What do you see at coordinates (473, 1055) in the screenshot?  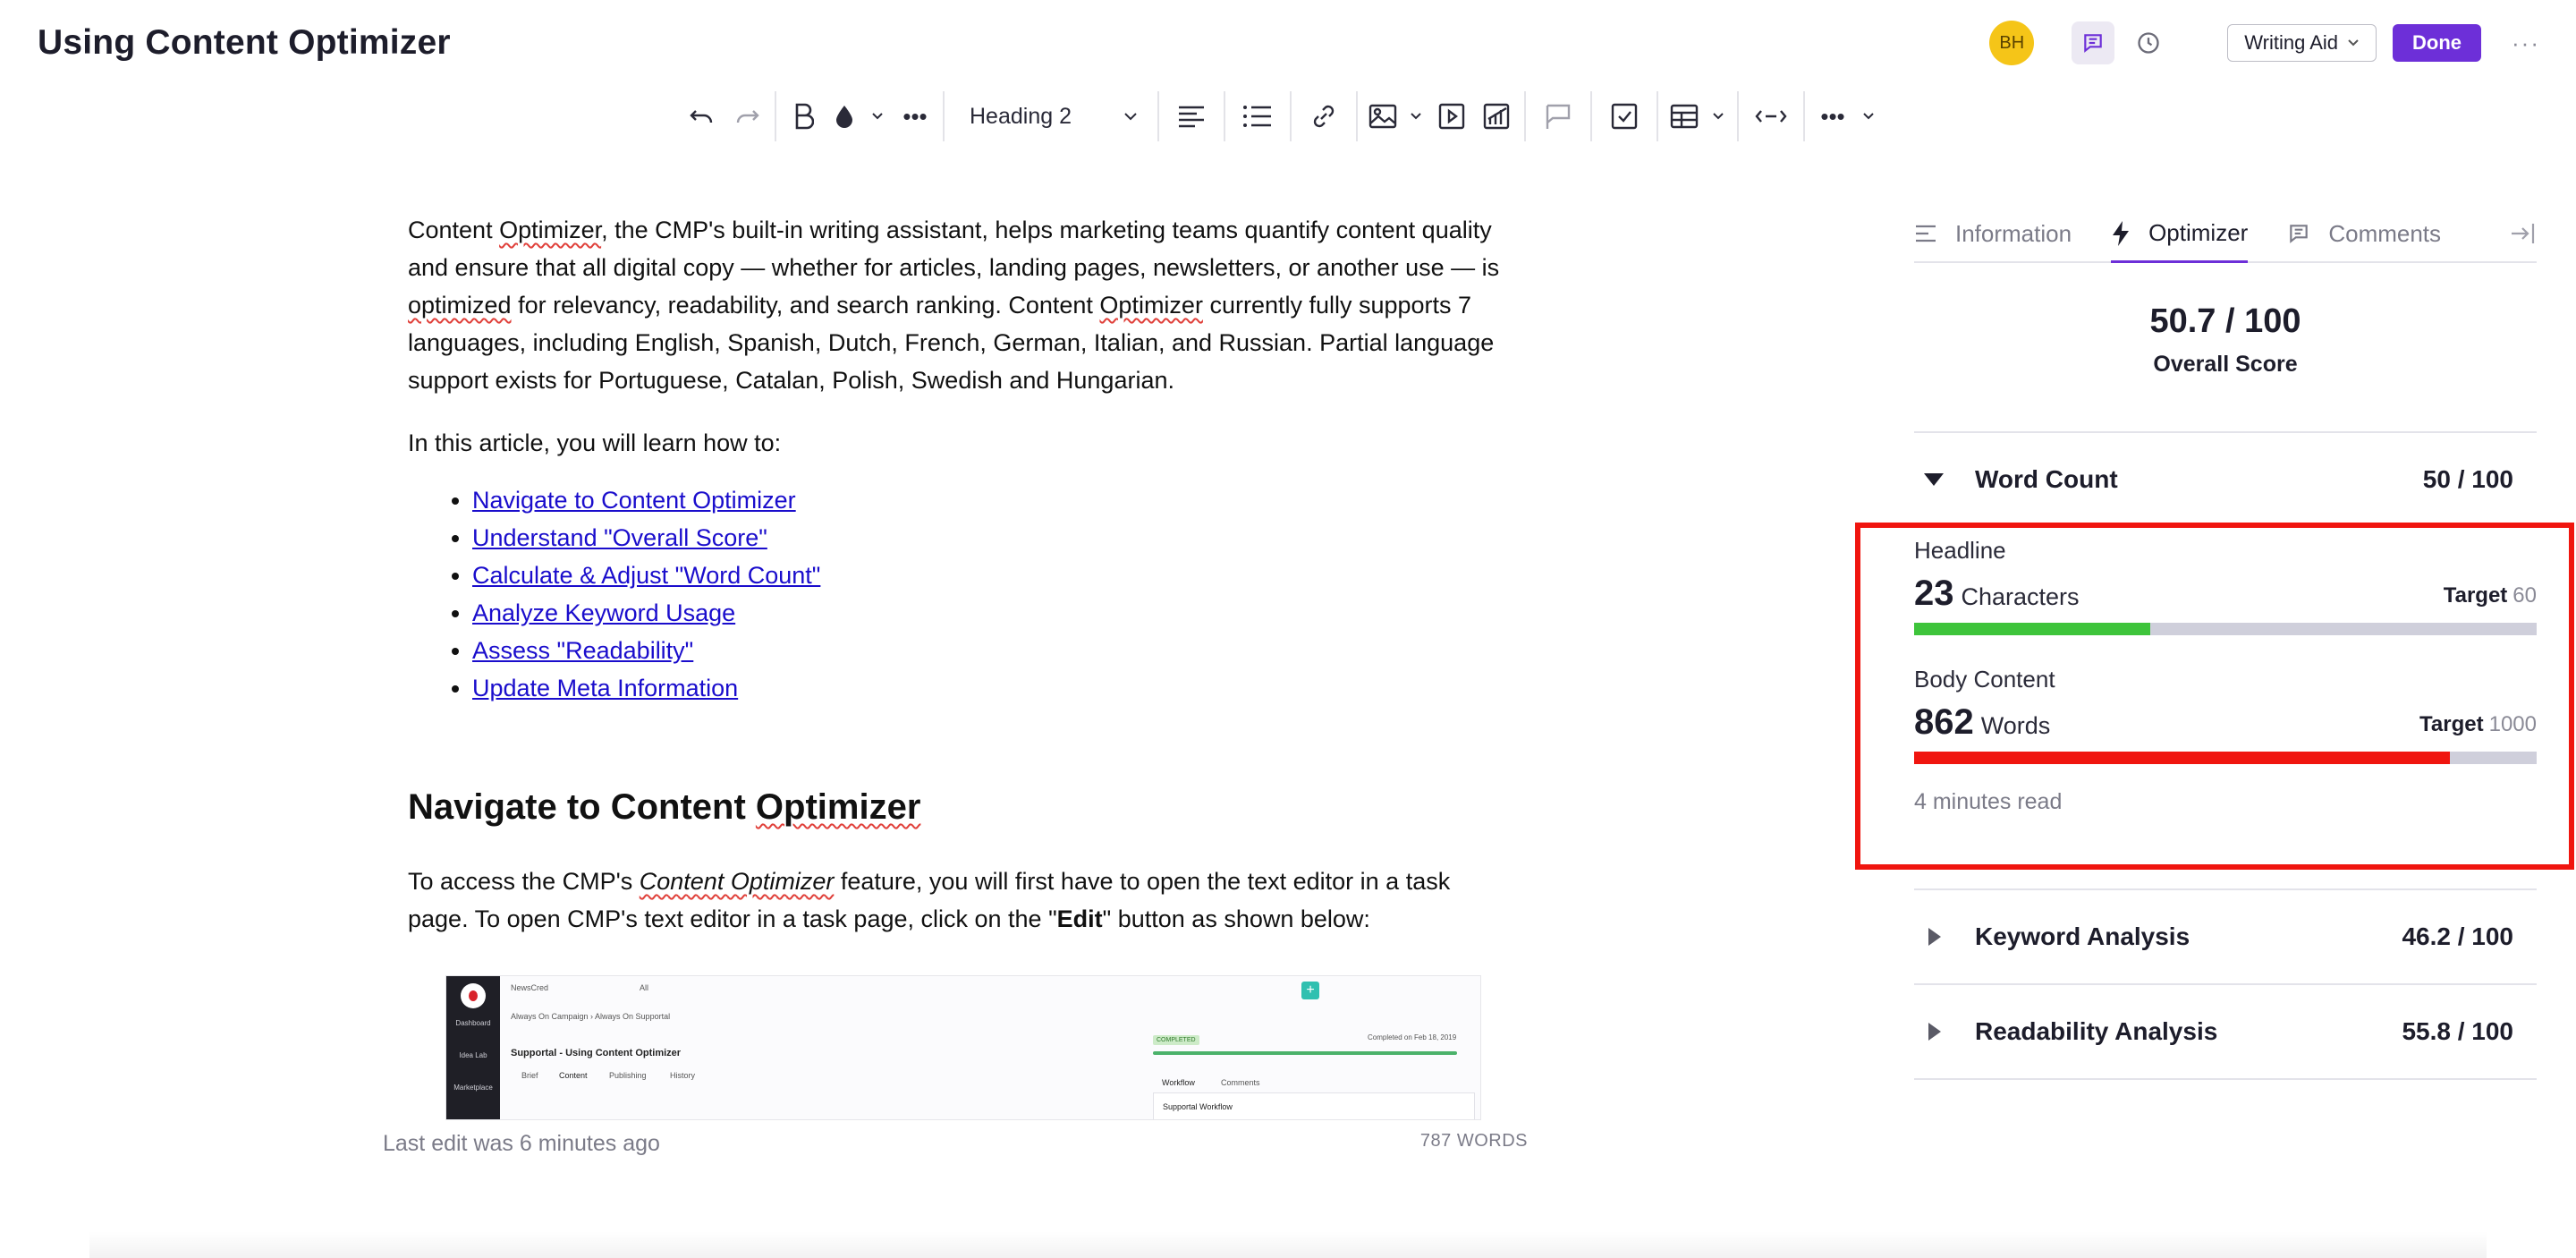 I see `screenshot-sidebar-item: Idea Lab` at bounding box center [473, 1055].